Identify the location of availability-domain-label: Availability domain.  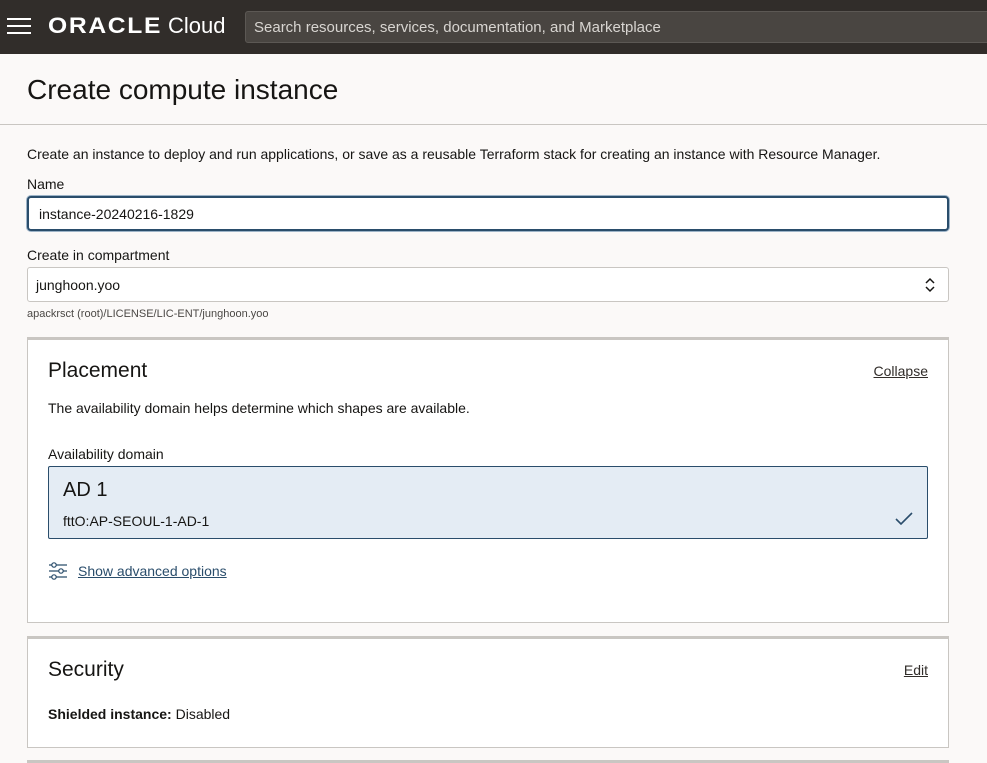
(106, 454).